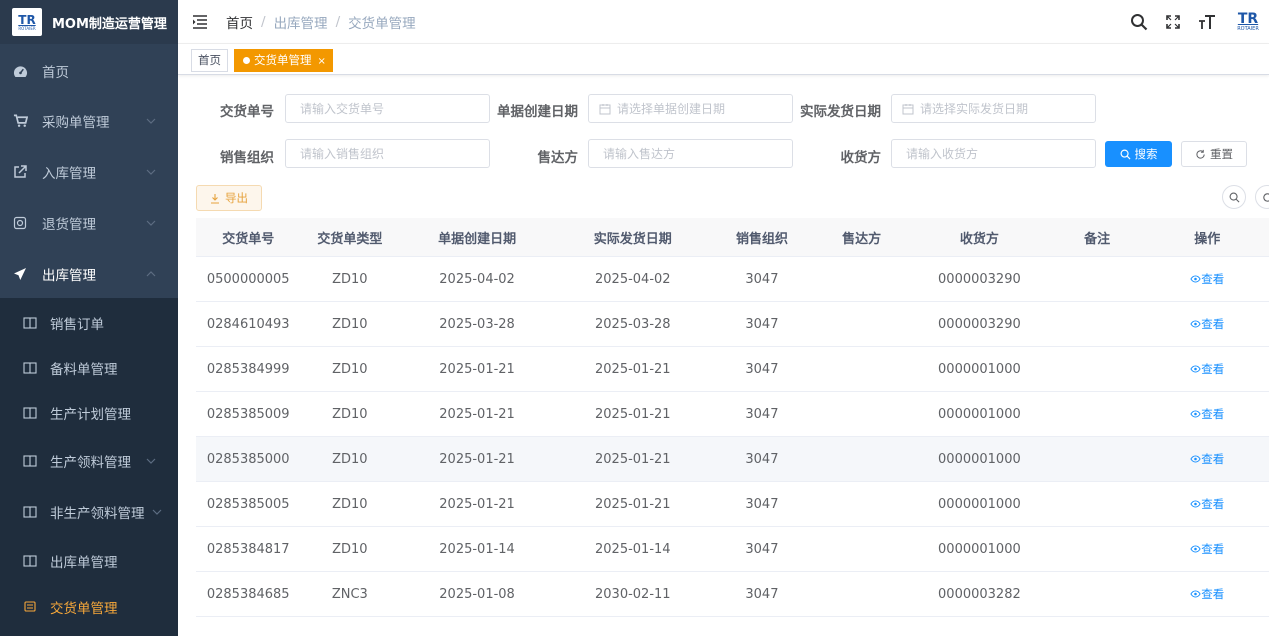 The width and height of the screenshot is (1269, 636). Describe the element at coordinates (89, 22) in the screenshot. I see `logo-bar: TR ROTAIER MOM制造运营管理` at that location.